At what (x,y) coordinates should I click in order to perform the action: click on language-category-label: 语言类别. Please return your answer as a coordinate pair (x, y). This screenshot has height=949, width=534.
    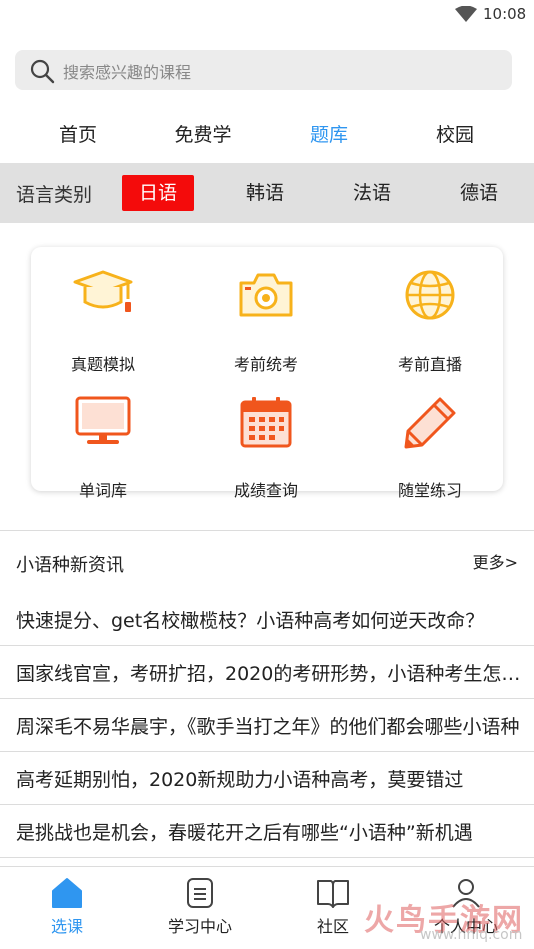
    Looking at the image, I should click on (54, 195).